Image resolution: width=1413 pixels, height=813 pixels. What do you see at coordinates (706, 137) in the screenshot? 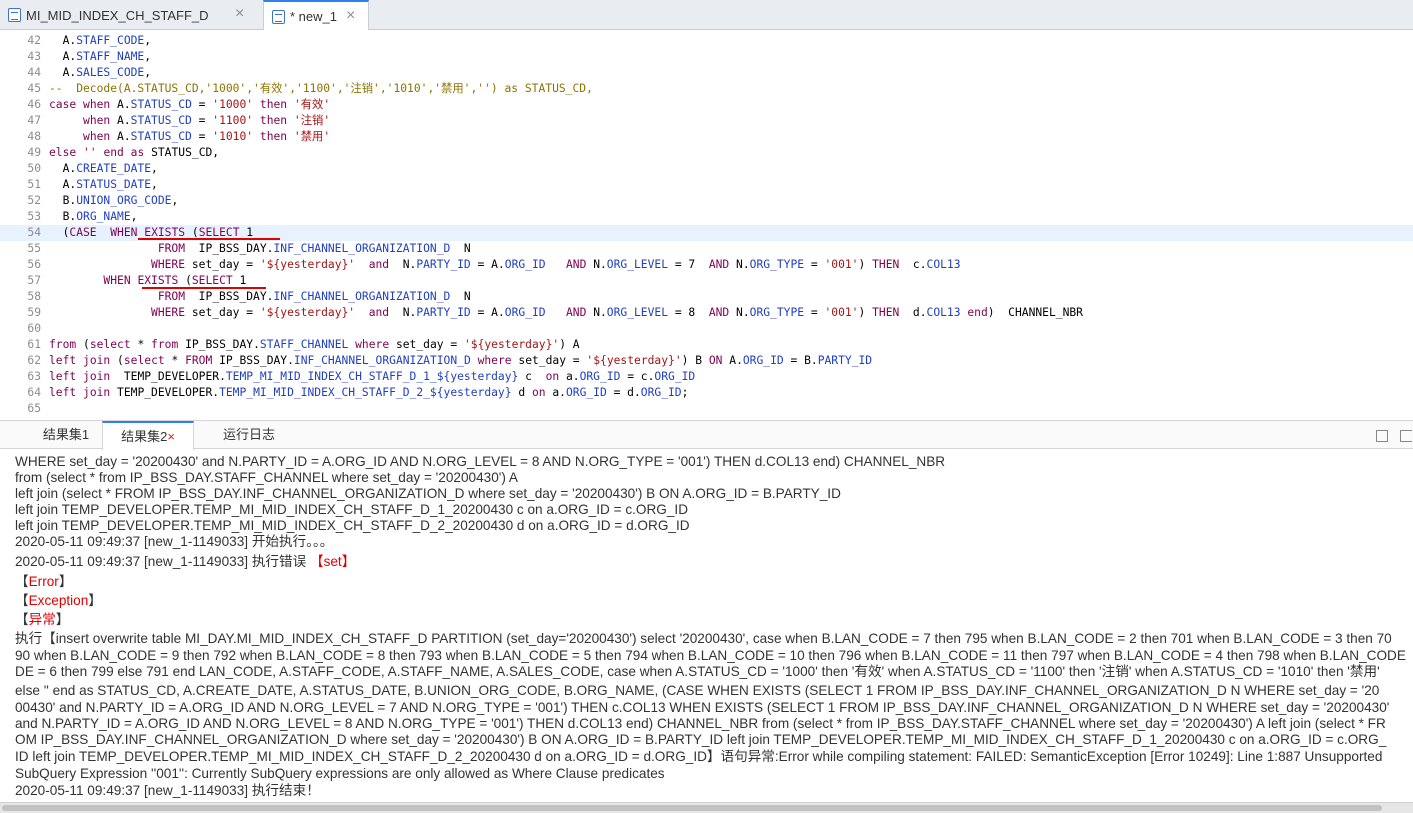
I see `code-line: 48 when A.STATUS_CD = '1010' then '禁用'` at bounding box center [706, 137].